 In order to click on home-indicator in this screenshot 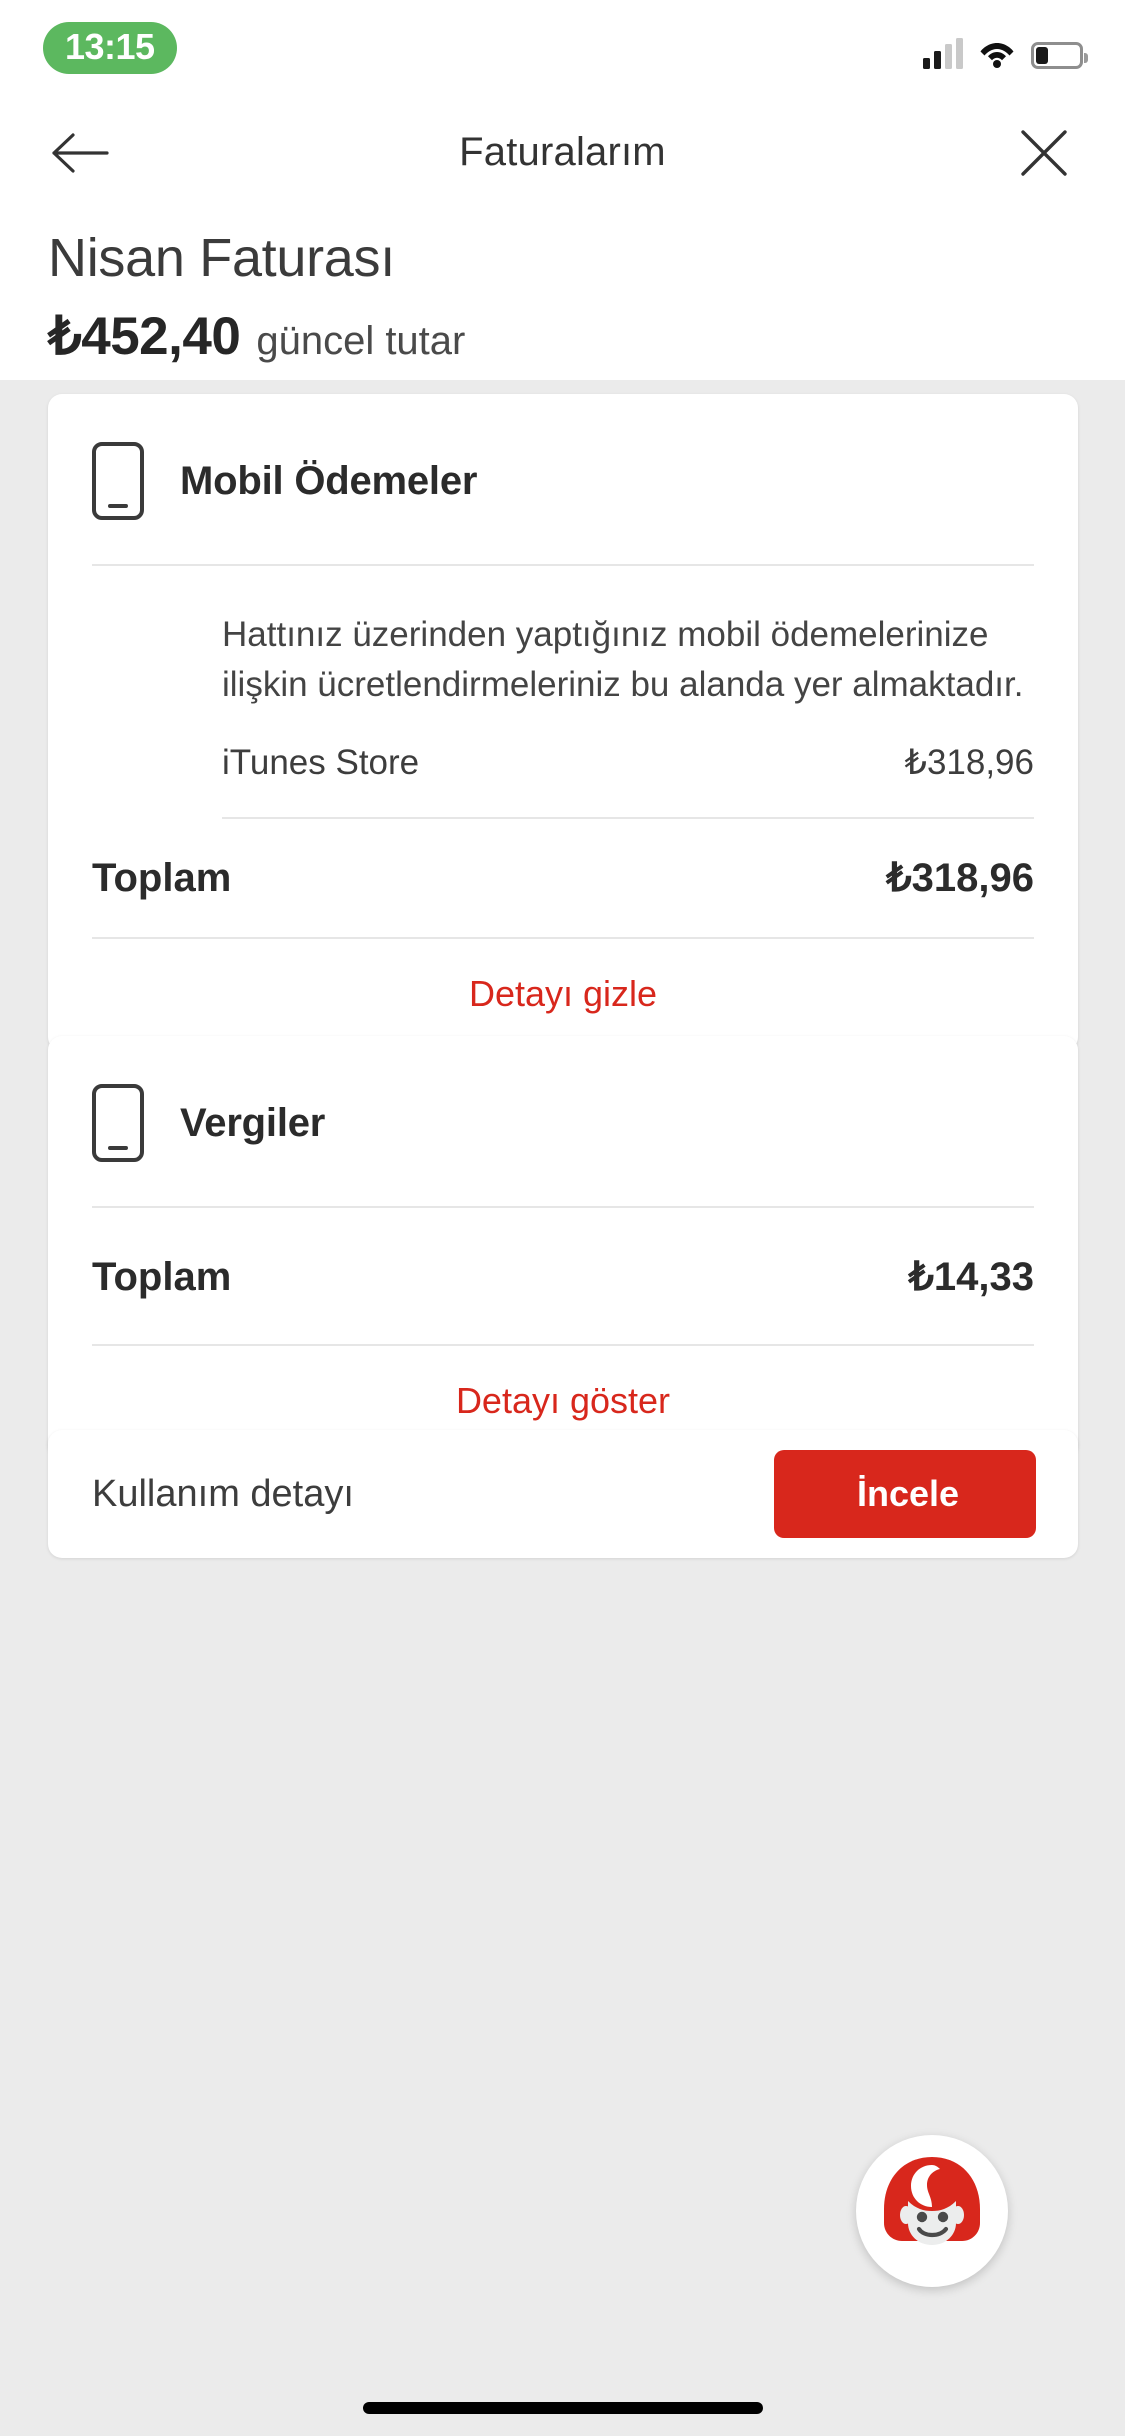, I will do `click(562, 2408)`.